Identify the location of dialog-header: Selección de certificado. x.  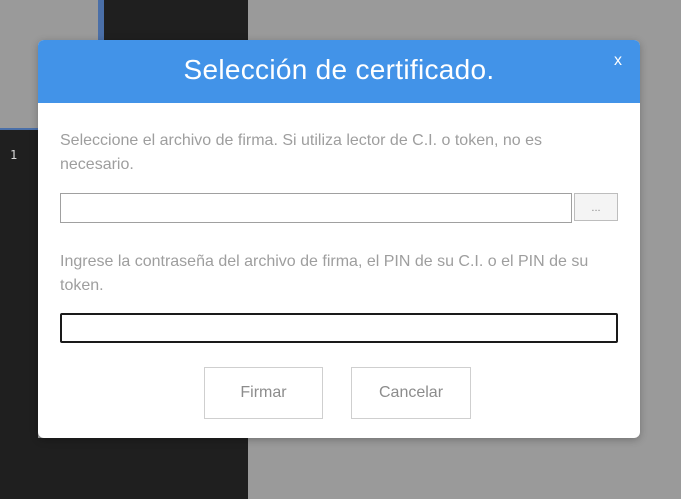
(339, 71).